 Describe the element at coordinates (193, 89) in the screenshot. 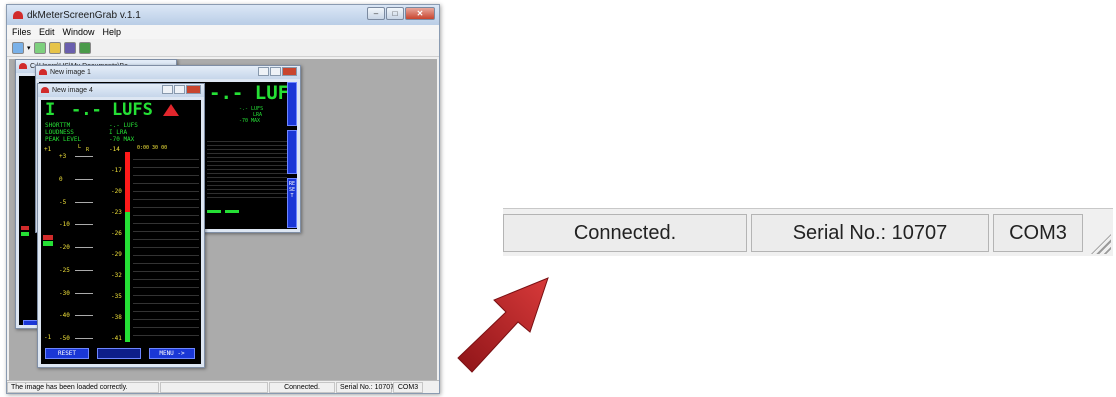

I see `child4-close-button` at that location.